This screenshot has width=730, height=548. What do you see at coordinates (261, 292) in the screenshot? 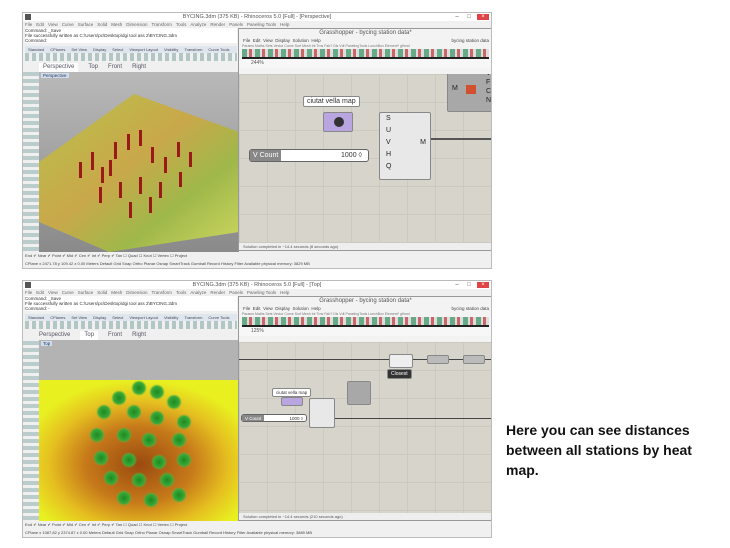
I see `menu-paneling-tools: Paneling Tools` at bounding box center [261, 292].